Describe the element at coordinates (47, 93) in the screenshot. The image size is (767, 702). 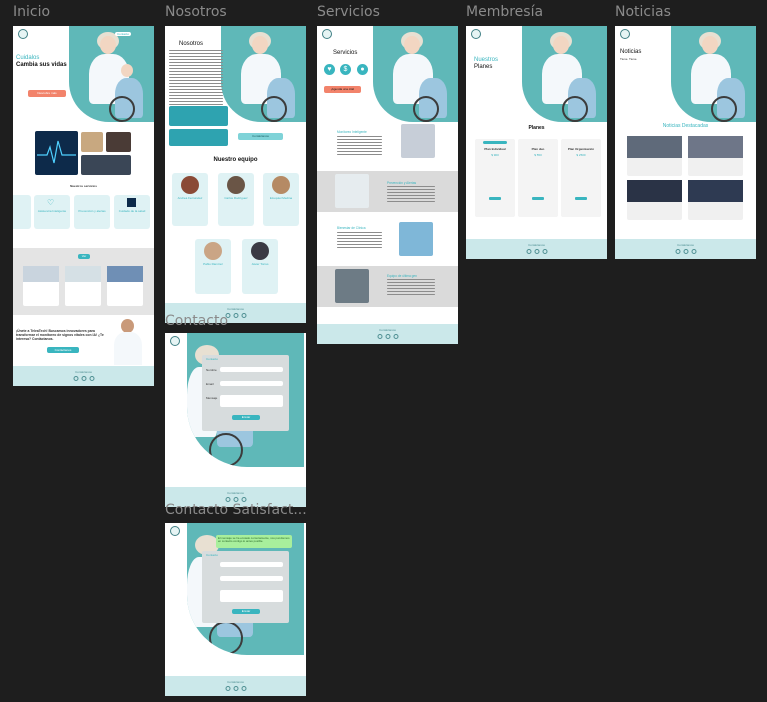
I see `discover-button: Descubre más` at that location.